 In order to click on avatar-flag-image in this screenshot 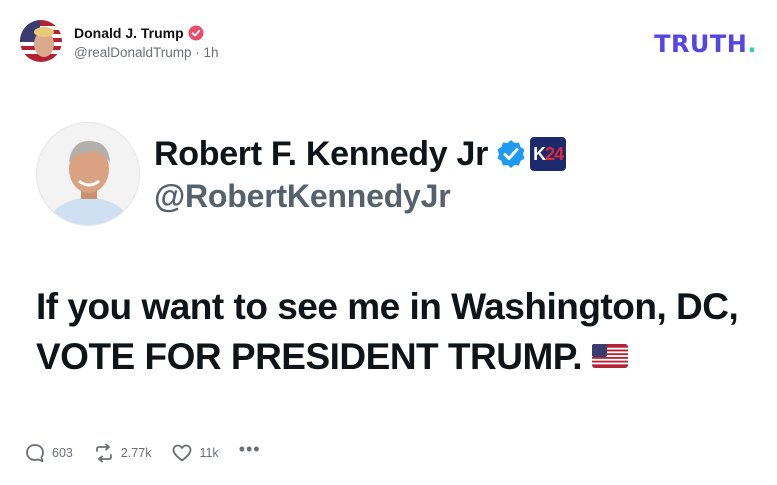, I will do `click(41, 41)`.